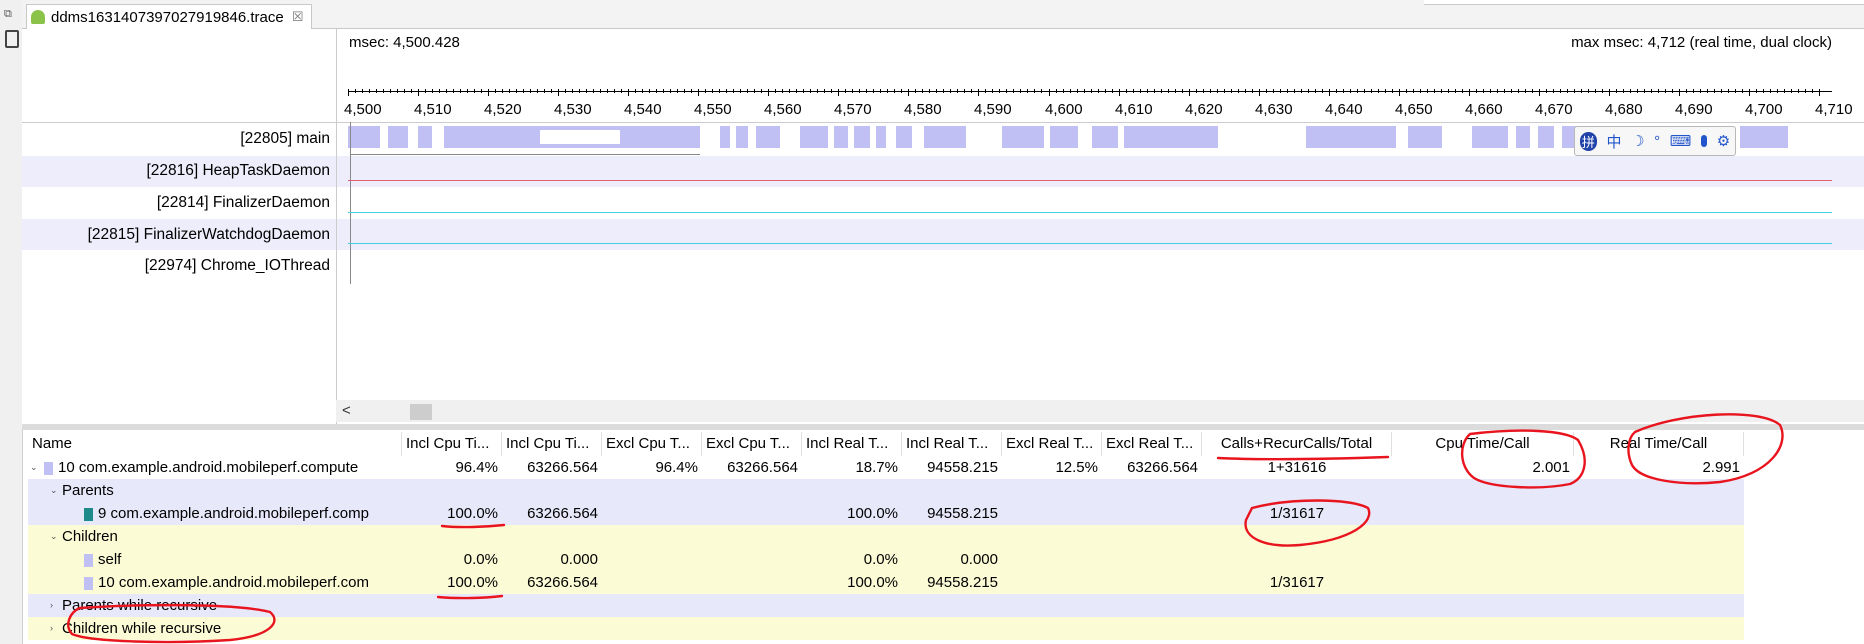 The height and width of the screenshot is (644, 1864). Describe the element at coordinates (350, 203) in the screenshot. I see `time-cursor` at that location.